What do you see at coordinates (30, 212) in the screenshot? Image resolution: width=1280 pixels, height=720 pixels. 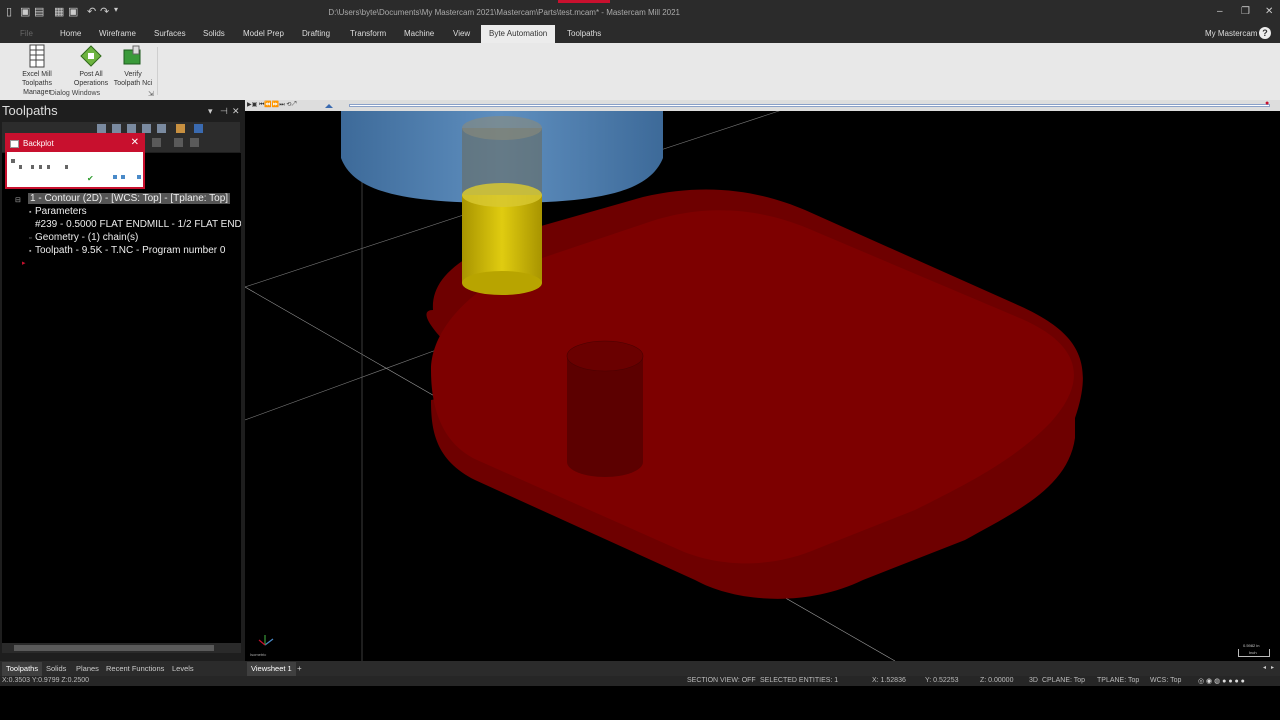 I see `parameters-icon: ▪` at bounding box center [30, 212].